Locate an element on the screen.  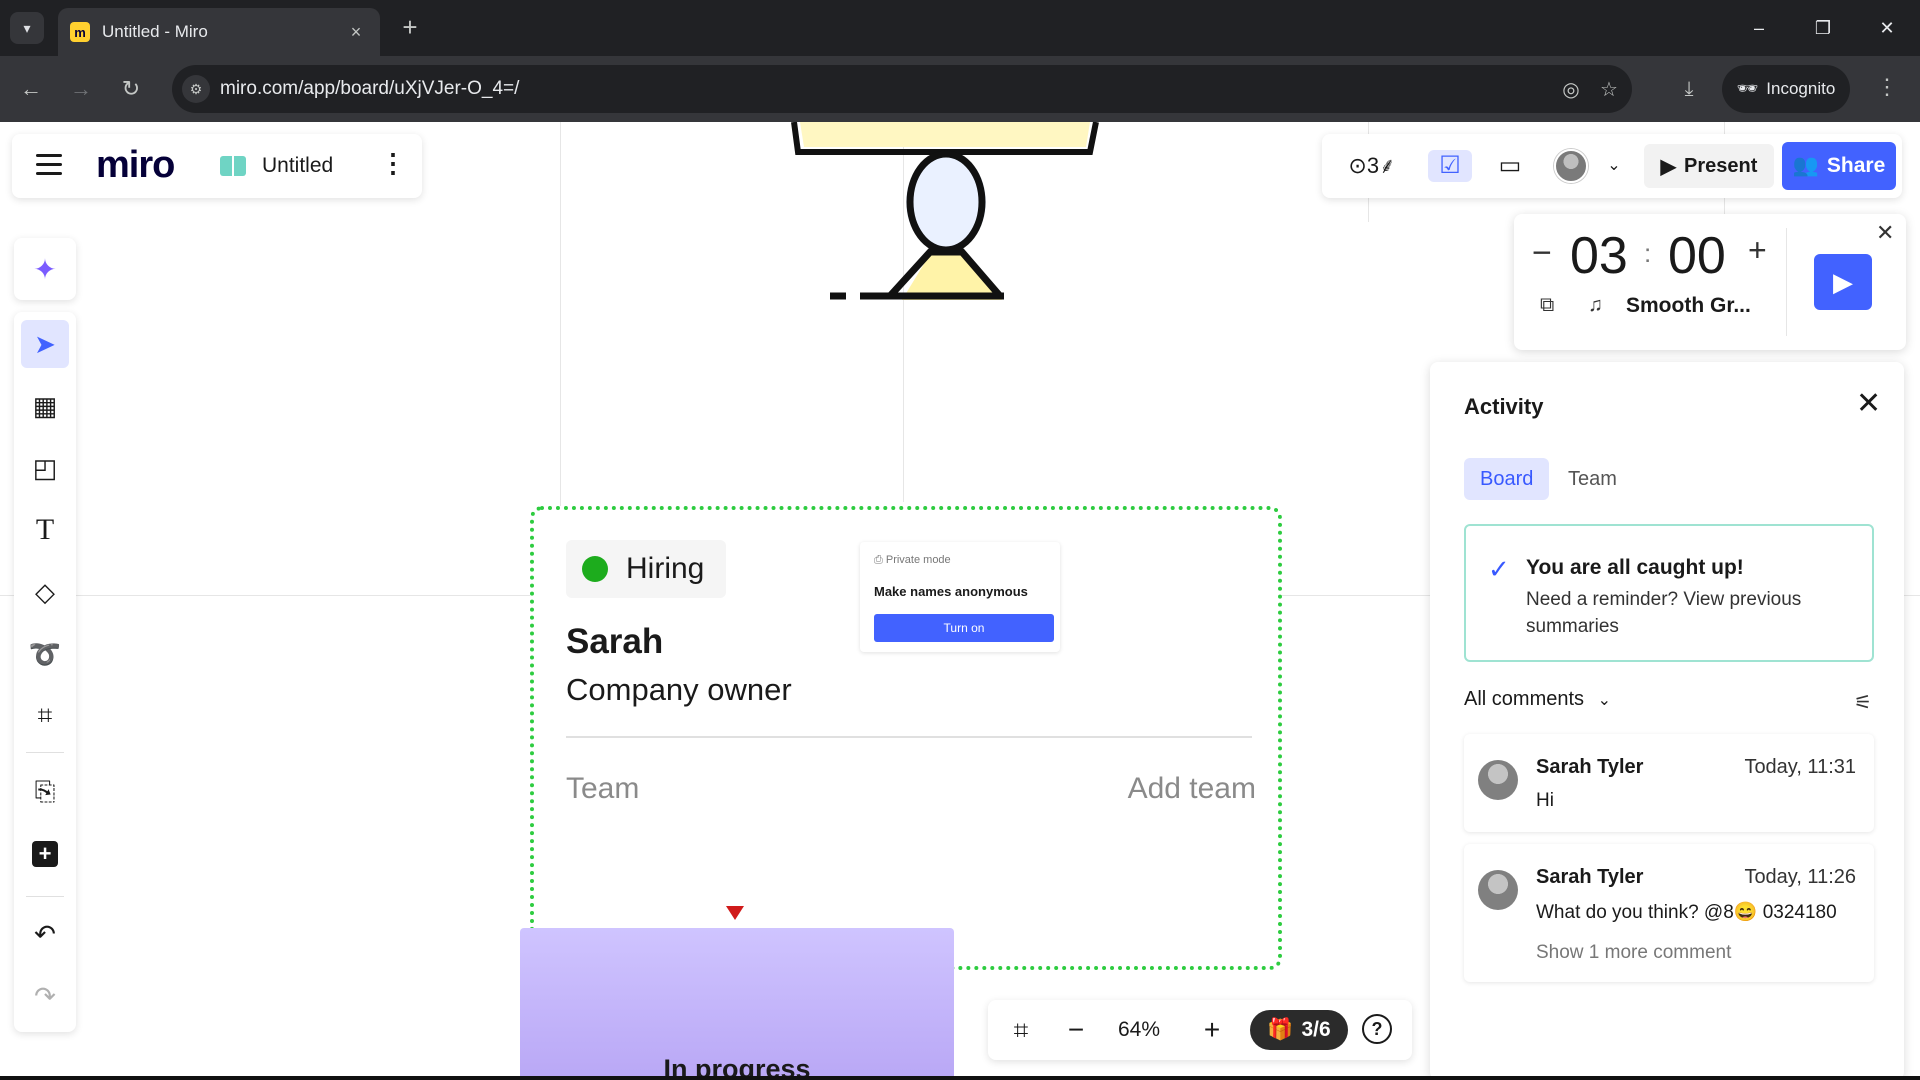
redo-icon: ↷ is located at coordinates (45, 996).